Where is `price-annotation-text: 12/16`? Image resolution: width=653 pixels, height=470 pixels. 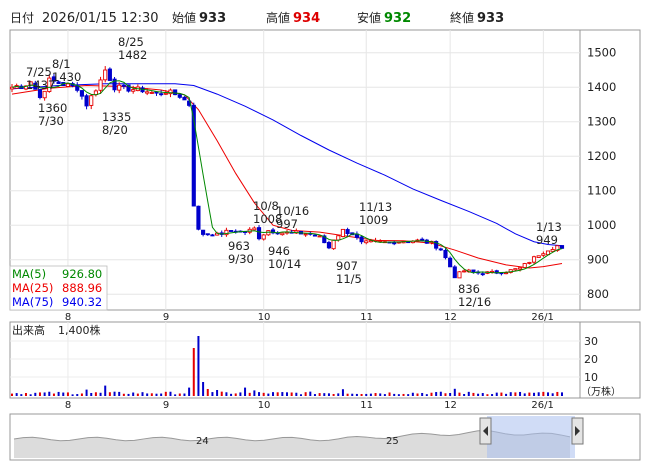
price-annotation-text: 12/16 is located at coordinates (474, 302).